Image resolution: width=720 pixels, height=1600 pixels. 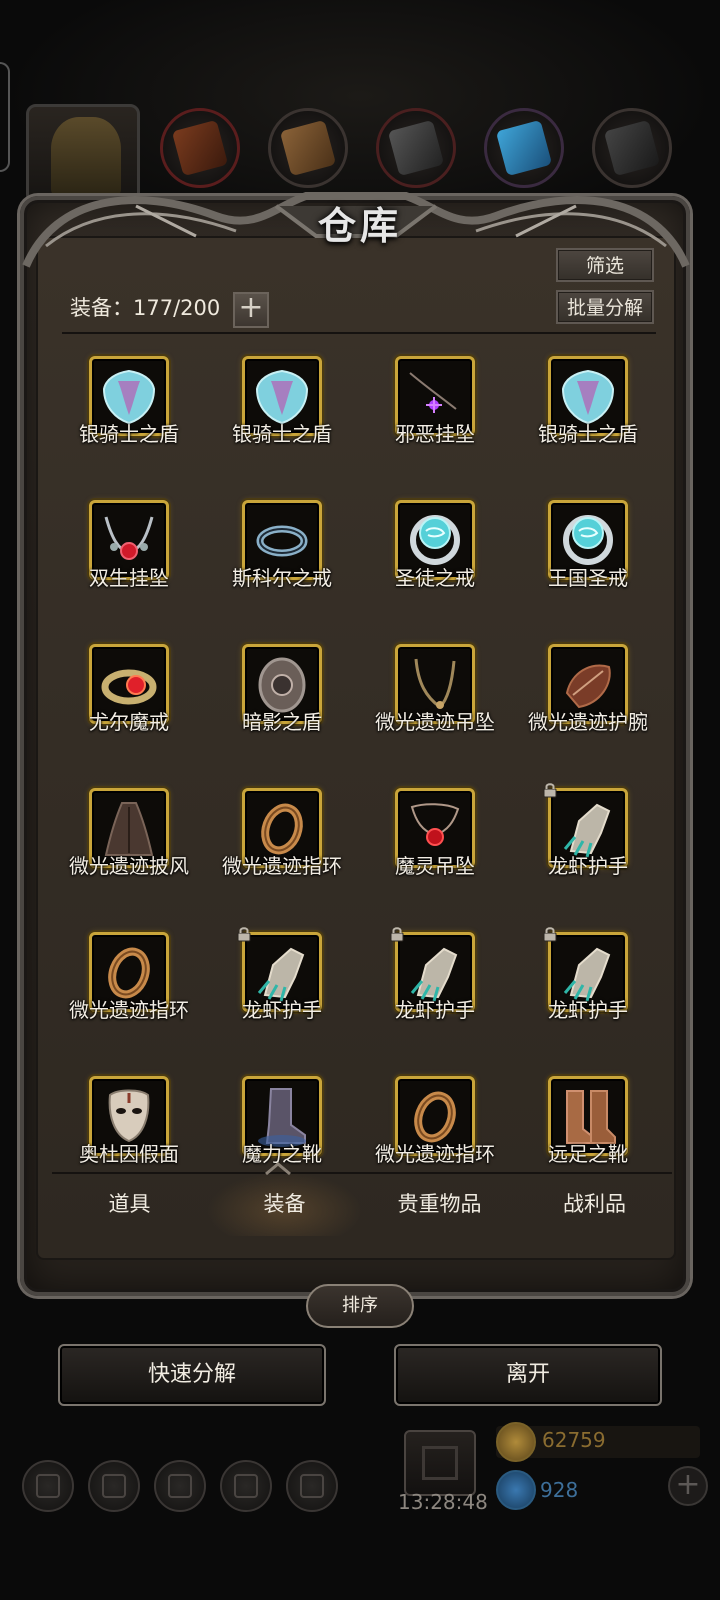 I want to click on item-name: 斯科尔之戒, so click(x=282, y=578).